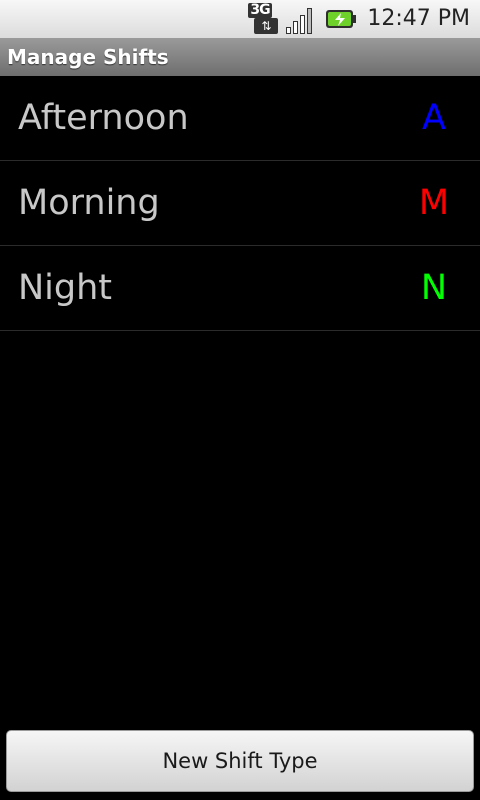  What do you see at coordinates (434, 118) in the screenshot?
I see `shift-code: A` at bounding box center [434, 118].